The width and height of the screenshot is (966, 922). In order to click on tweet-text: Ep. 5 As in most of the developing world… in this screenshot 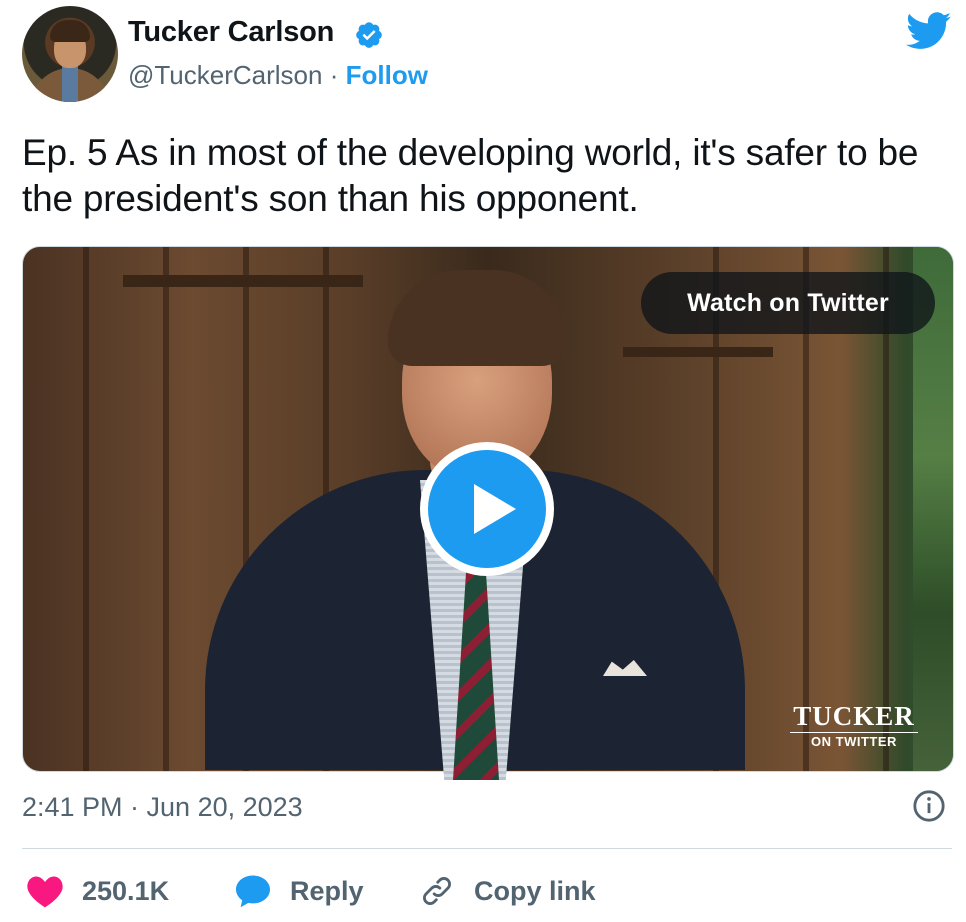, I will do `click(470, 175)`.